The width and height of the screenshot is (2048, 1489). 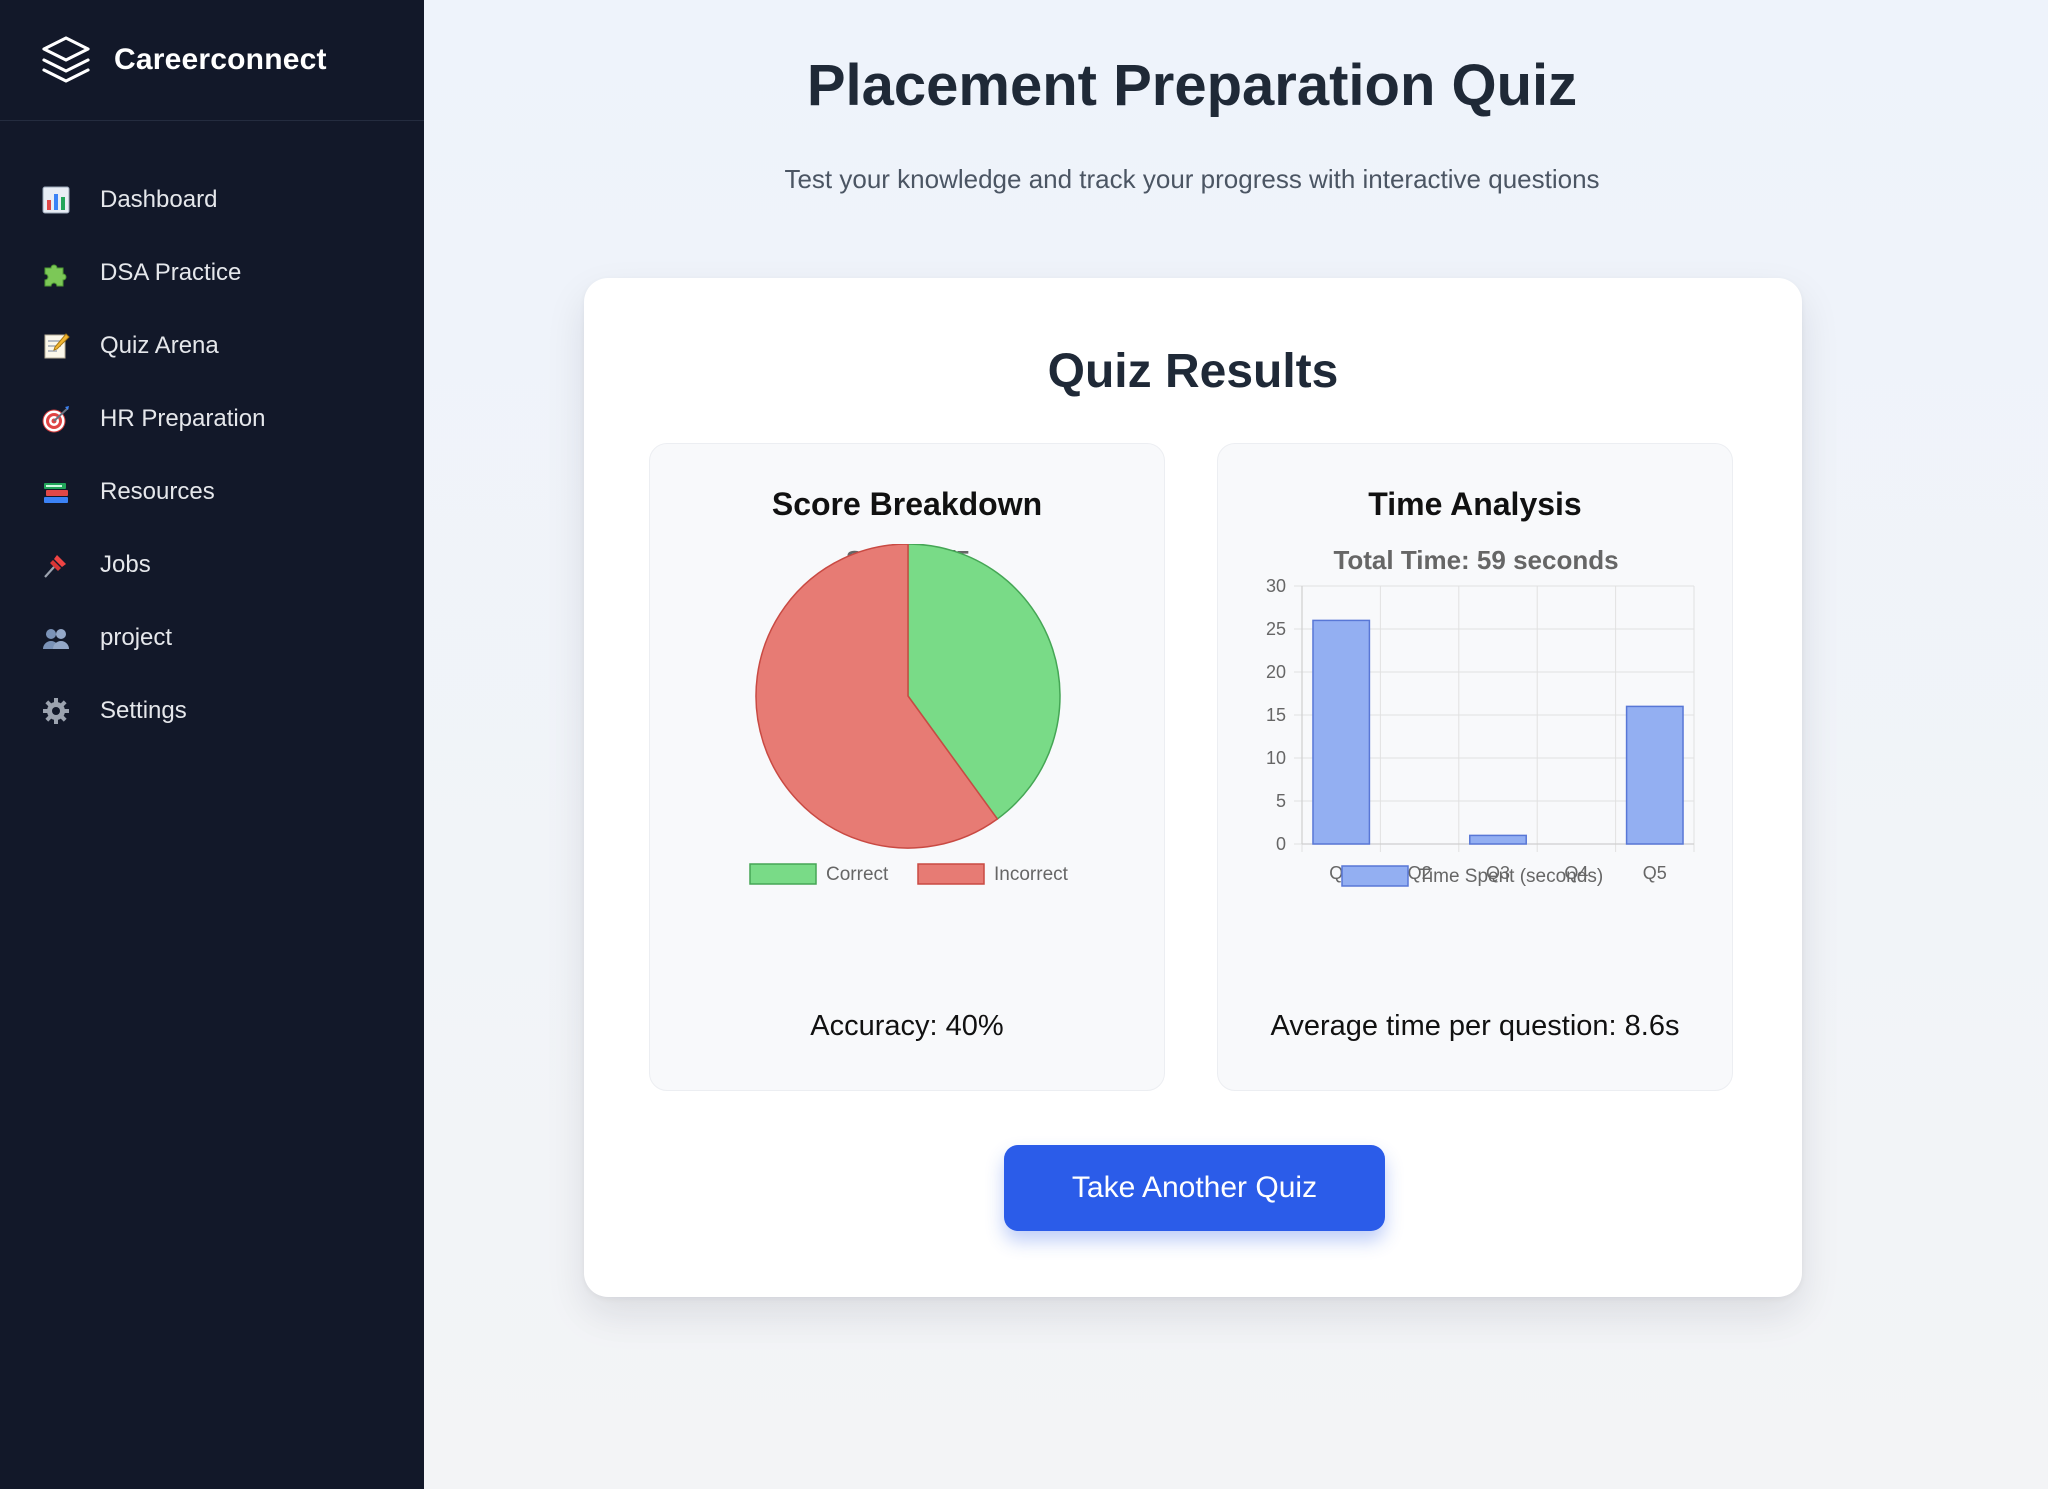 What do you see at coordinates (220, 59) in the screenshot?
I see `brand-name: Careerconnect` at bounding box center [220, 59].